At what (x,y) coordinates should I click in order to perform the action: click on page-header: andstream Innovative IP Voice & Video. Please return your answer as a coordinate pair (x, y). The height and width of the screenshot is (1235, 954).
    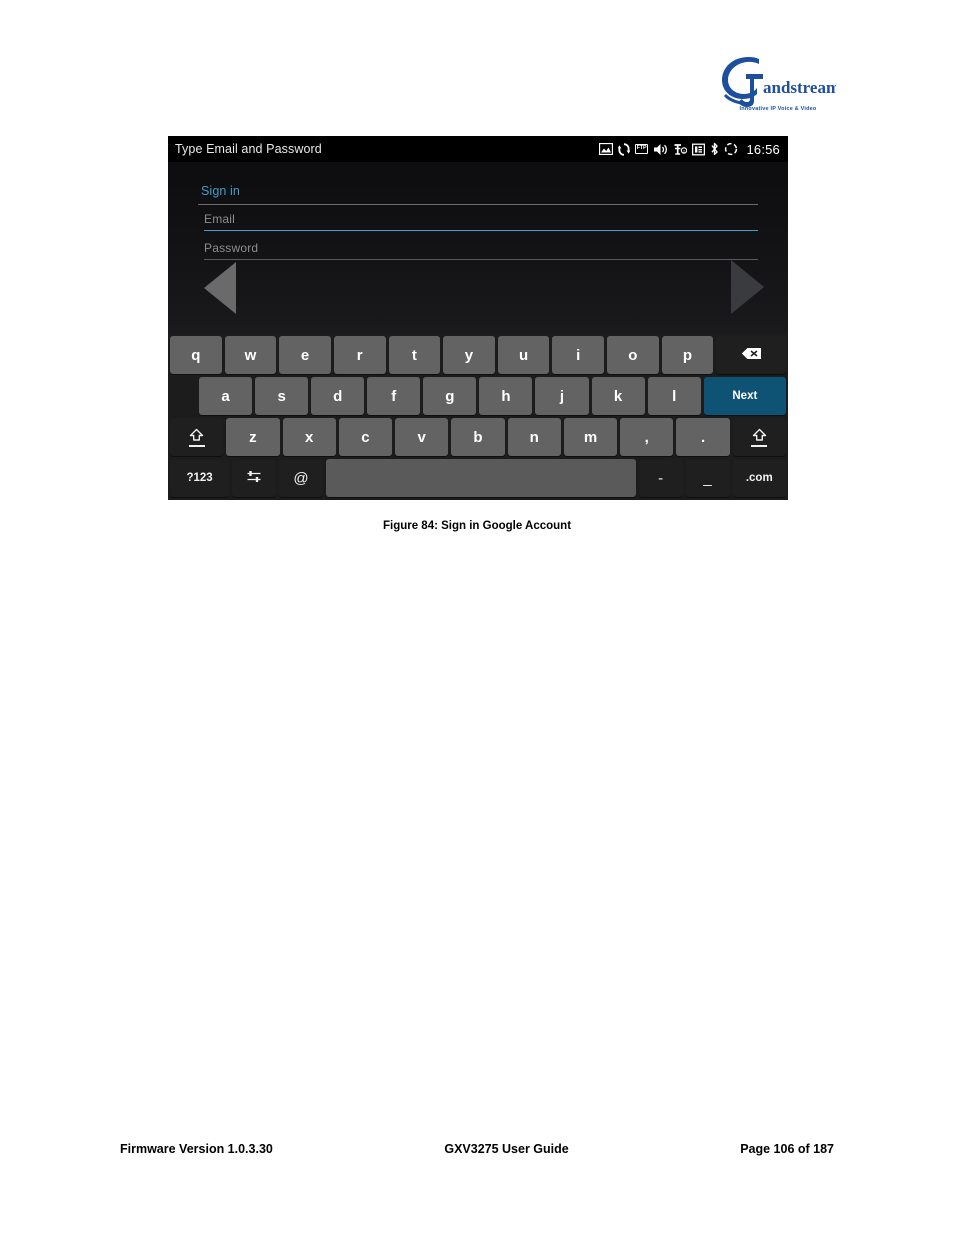
    Looking at the image, I should click on (776, 83).